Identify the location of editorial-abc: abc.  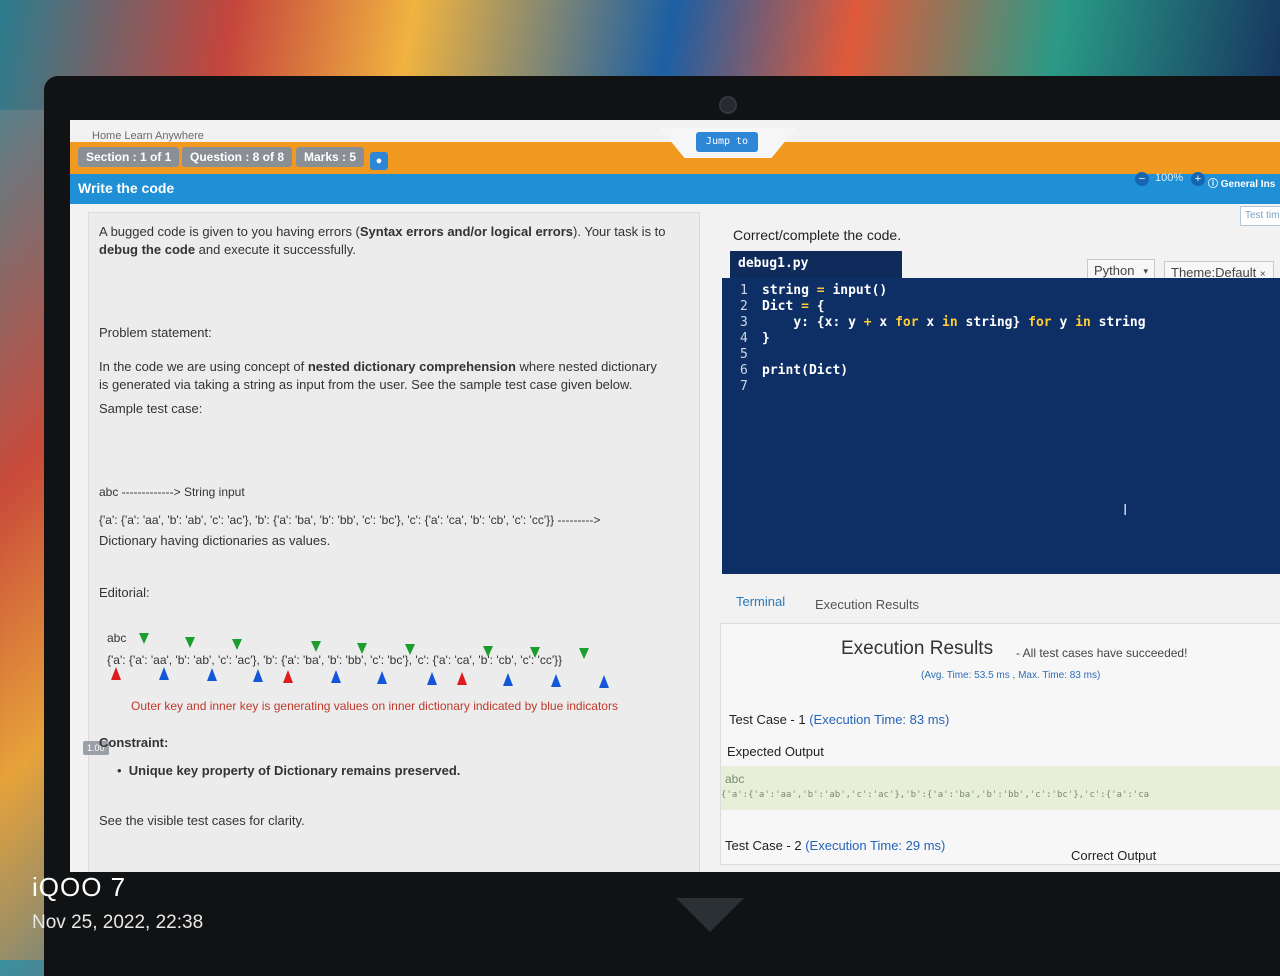
(117, 638).